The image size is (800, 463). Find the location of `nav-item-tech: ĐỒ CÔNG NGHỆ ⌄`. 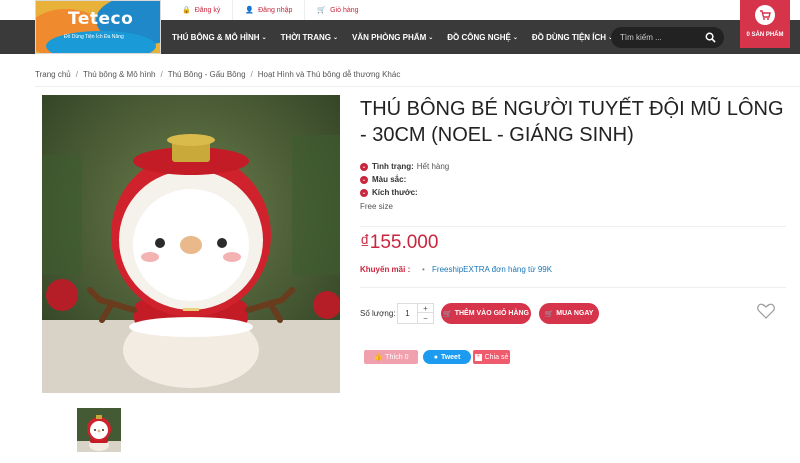

nav-item-tech: ĐỒ CÔNG NGHỆ ⌄ is located at coordinates (482, 37).